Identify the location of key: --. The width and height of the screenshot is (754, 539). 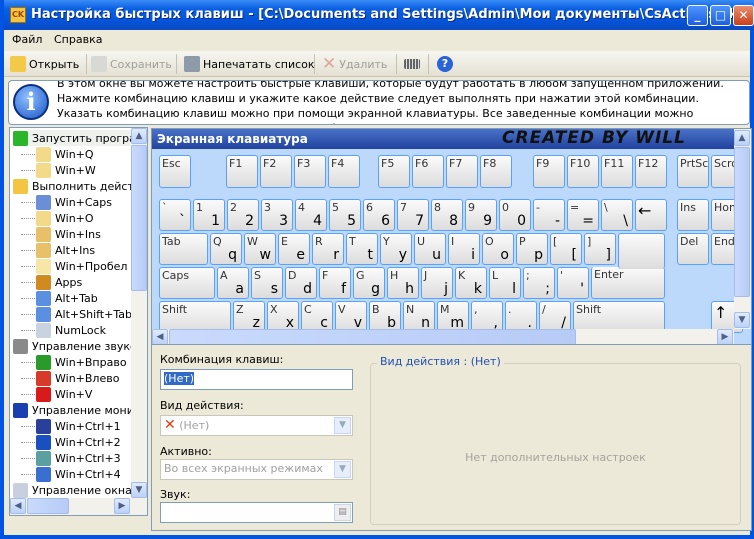
(549, 215).